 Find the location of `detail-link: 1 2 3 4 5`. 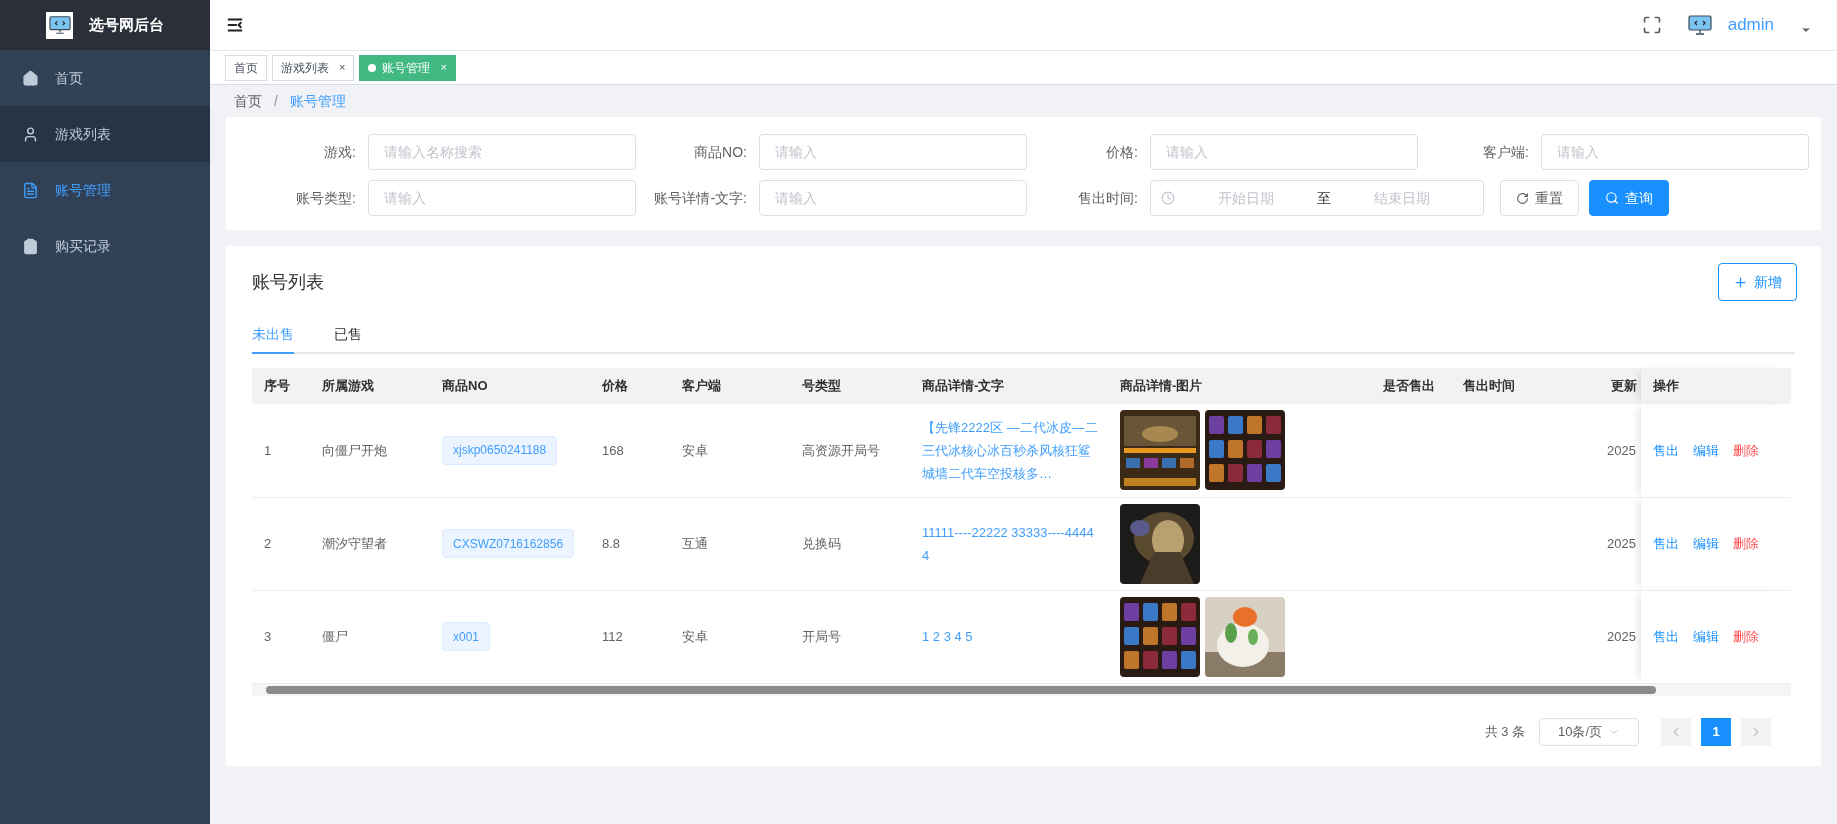

detail-link: 1 2 3 4 5 is located at coordinates (1010, 636).